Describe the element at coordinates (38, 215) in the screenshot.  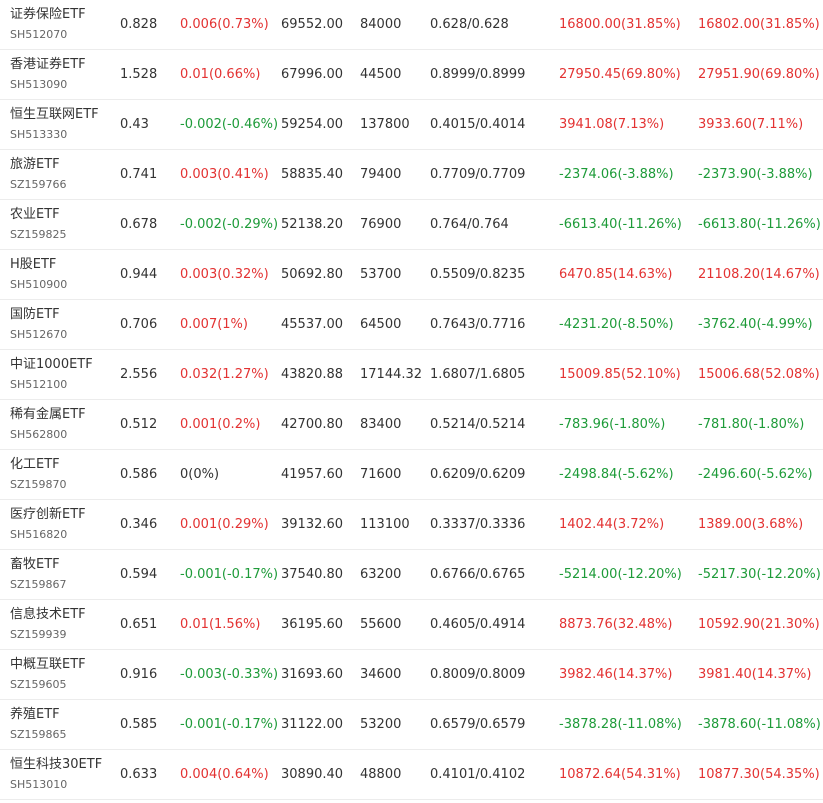
I see `fund-name: 农业ETF` at that location.